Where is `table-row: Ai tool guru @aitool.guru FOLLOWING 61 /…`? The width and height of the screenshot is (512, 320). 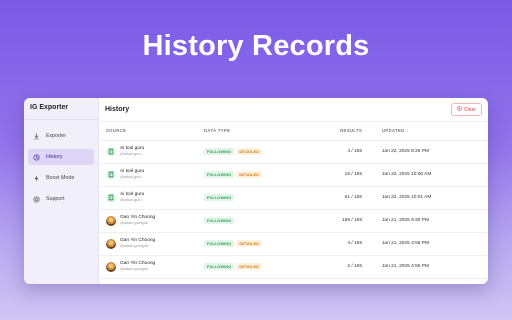 table-row: Ai tool guru @aitool.guru FOLLOWING 61 /… is located at coordinates (293, 198).